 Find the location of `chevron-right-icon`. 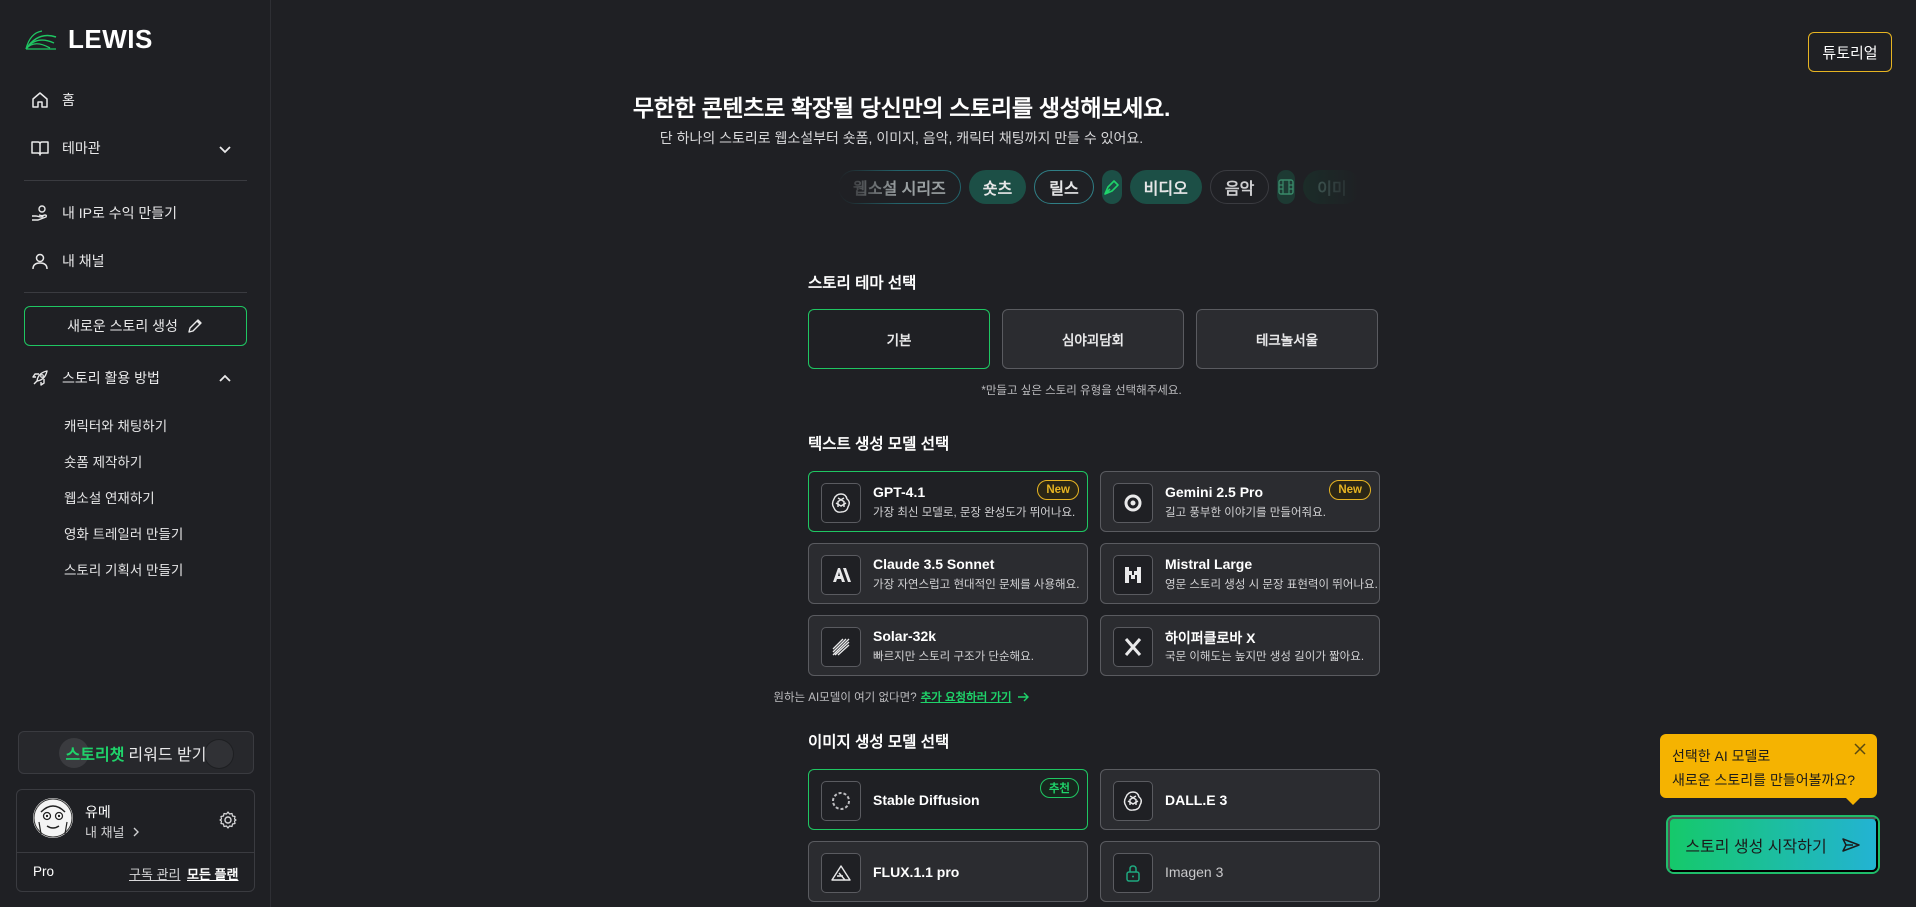

chevron-right-icon is located at coordinates (136, 831).